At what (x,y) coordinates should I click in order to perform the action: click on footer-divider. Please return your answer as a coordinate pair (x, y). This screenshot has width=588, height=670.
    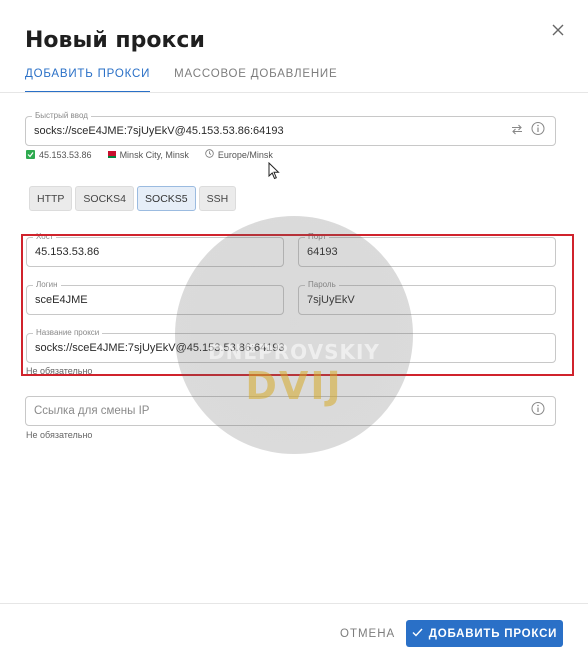
    Looking at the image, I should click on (294, 603).